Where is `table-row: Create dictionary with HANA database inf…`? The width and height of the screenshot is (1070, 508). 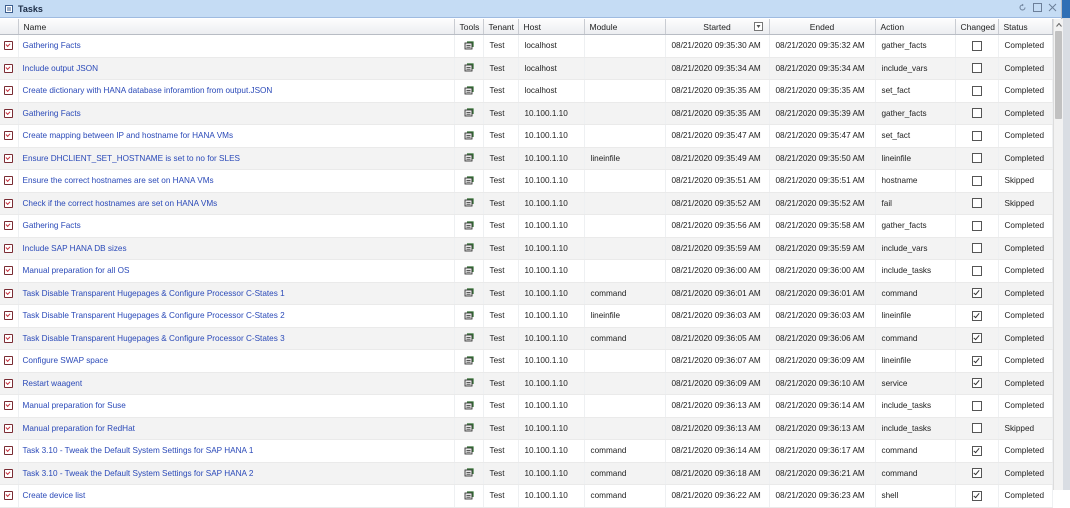
table-row: Create dictionary with HANA database inf… is located at coordinates (526, 91).